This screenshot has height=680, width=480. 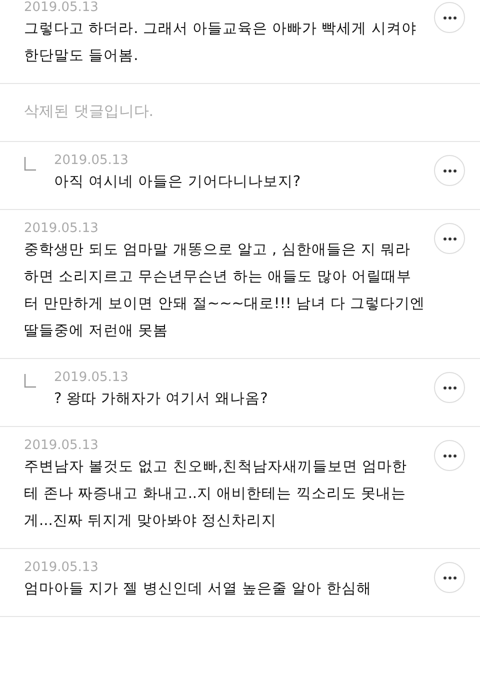 I want to click on comment-text: 아직 여시네 아들은 기어다니나보지?, so click(x=178, y=182).